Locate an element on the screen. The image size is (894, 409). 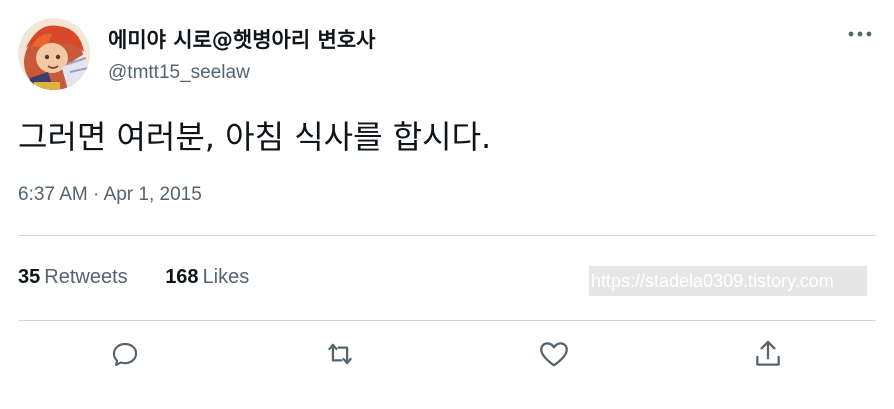
more-horizontal-icon is located at coordinates (860, 34).